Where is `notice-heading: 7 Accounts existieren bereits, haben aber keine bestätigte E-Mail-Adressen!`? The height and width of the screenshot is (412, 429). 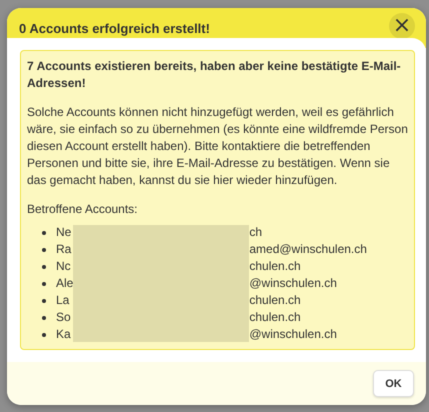
notice-heading: 7 Accounts existieren bereits, haben aber keine bestätigte E-Mail-Adressen! is located at coordinates (214, 75).